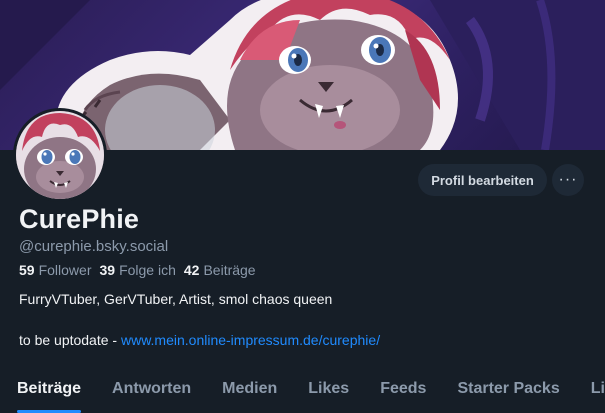 This screenshot has width=605, height=413. I want to click on following-stat: 39 Folge ich, so click(137, 270).